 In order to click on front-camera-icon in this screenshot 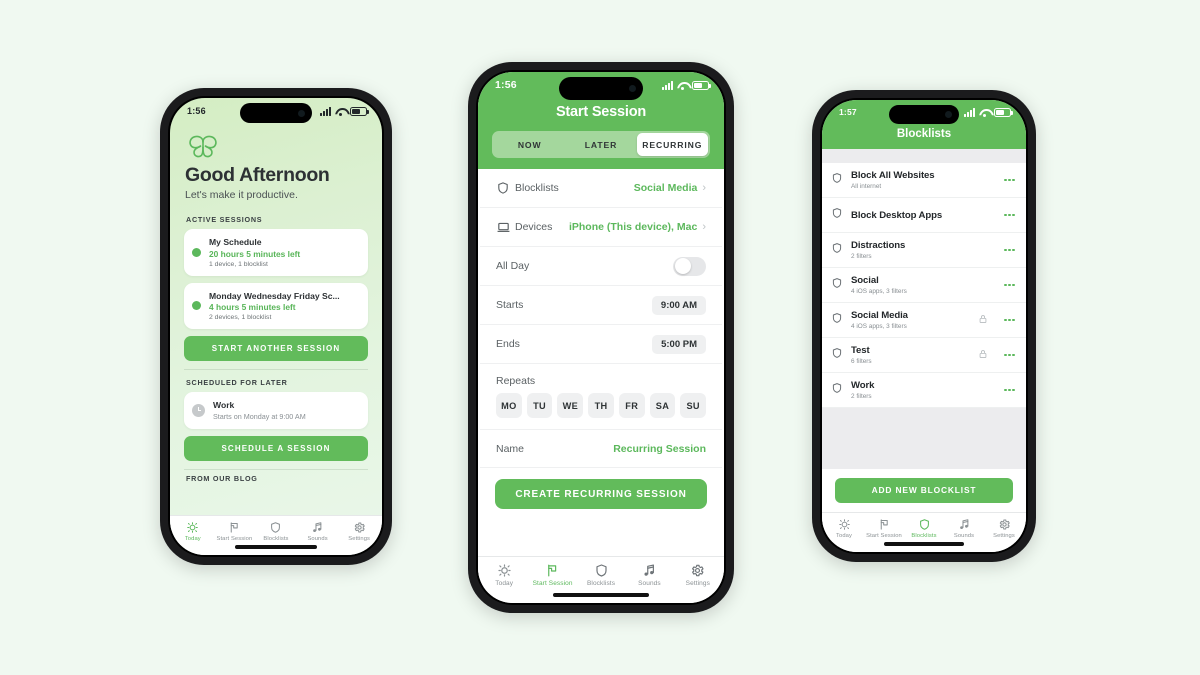, I will do `click(632, 88)`.